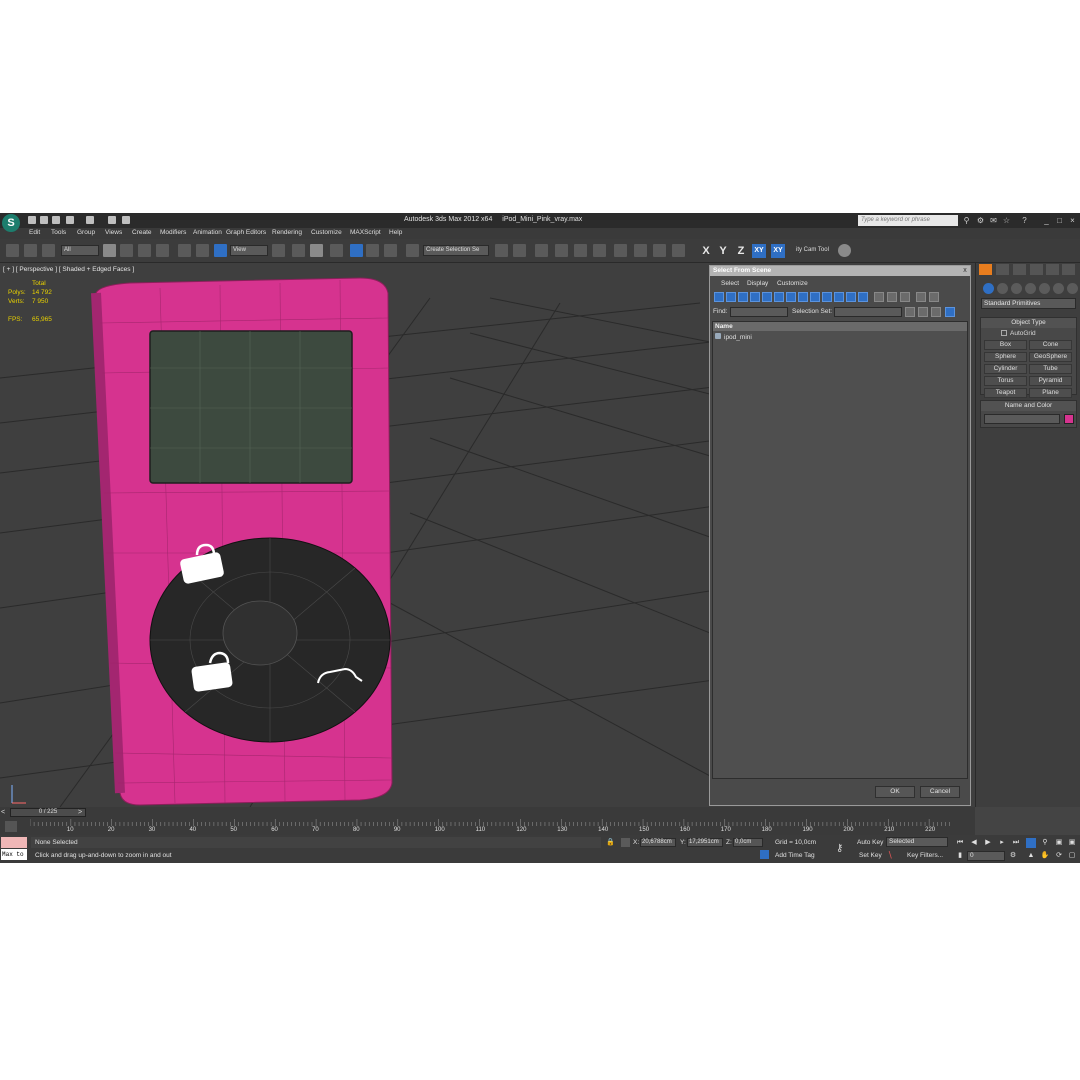 The height and width of the screenshot is (1080, 1080). What do you see at coordinates (892, 297) in the screenshot?
I see `select-none-icon` at bounding box center [892, 297].